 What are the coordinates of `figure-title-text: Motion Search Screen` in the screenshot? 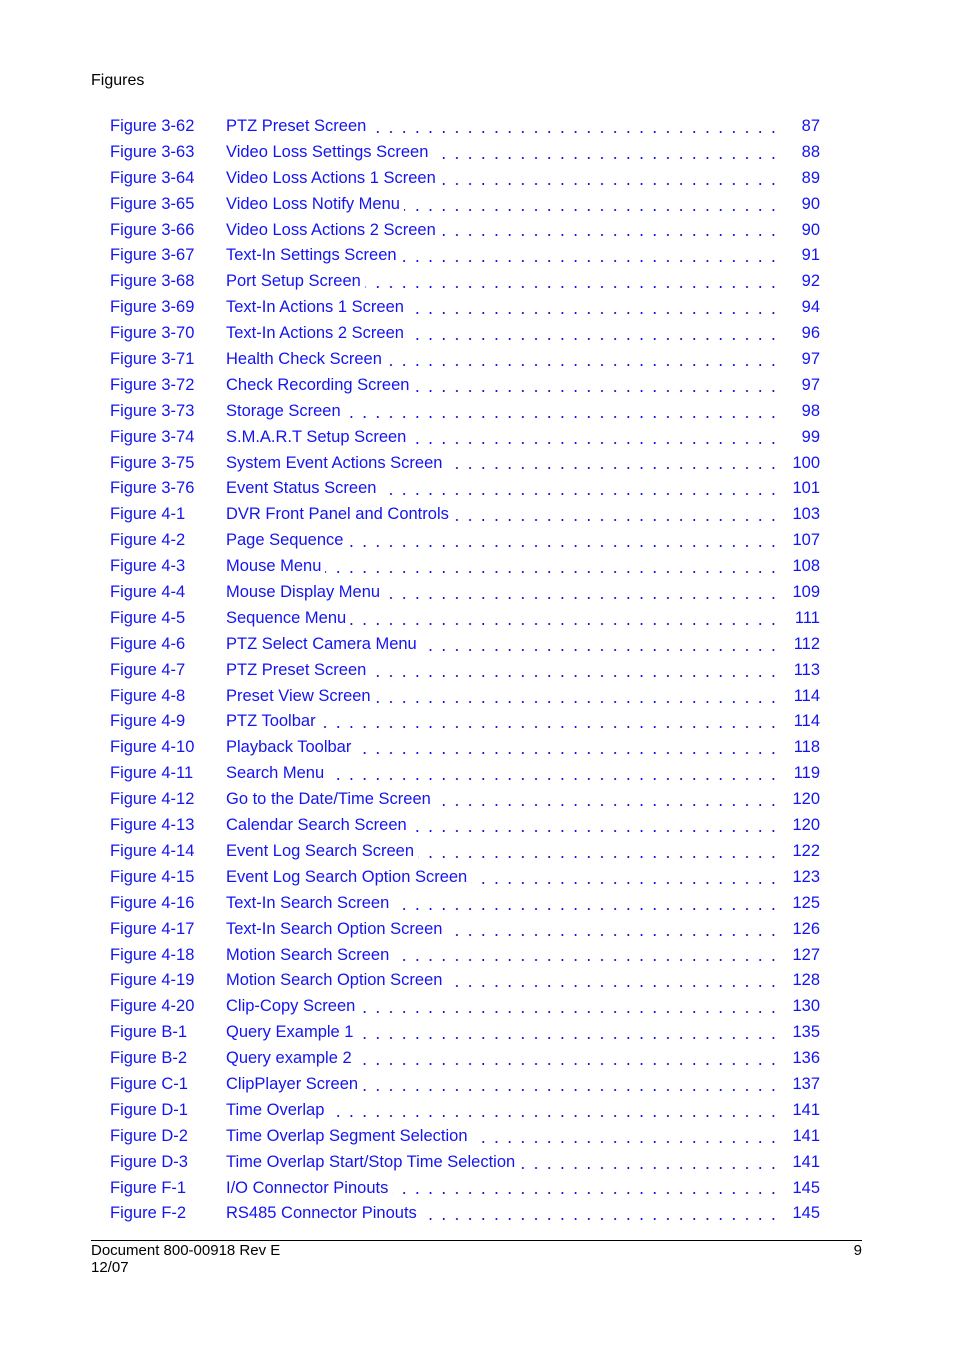 It's located at (310, 954).